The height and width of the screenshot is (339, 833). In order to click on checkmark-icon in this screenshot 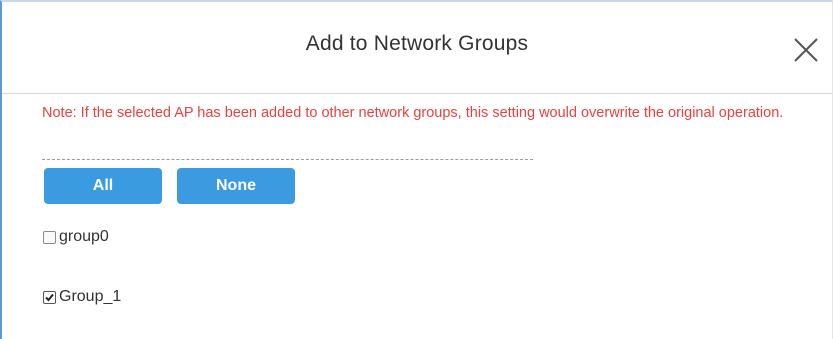, I will do `click(49, 297)`.